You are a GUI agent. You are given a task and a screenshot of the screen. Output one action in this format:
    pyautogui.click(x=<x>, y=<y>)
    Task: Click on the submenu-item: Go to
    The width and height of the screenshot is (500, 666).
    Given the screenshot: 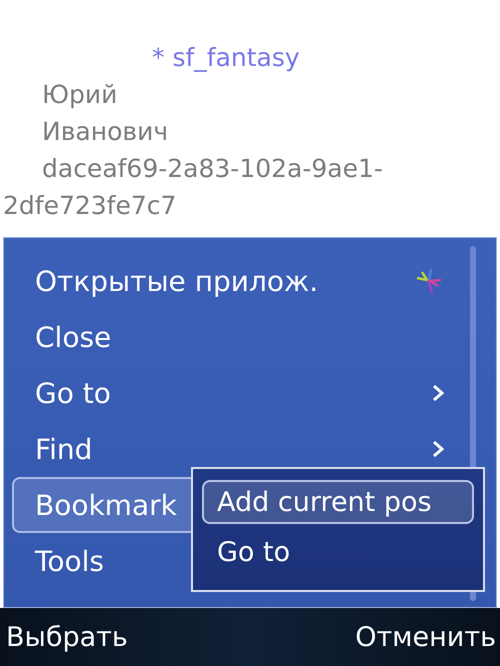 What is the action you would take?
    pyautogui.click(x=338, y=552)
    